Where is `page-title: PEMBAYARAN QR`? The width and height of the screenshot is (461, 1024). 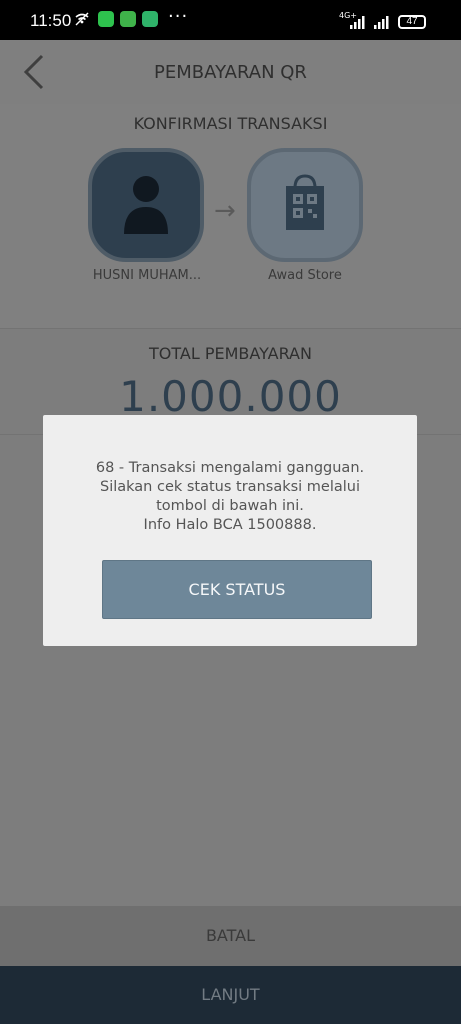
page-title: PEMBAYARAN QR is located at coordinates (230, 72).